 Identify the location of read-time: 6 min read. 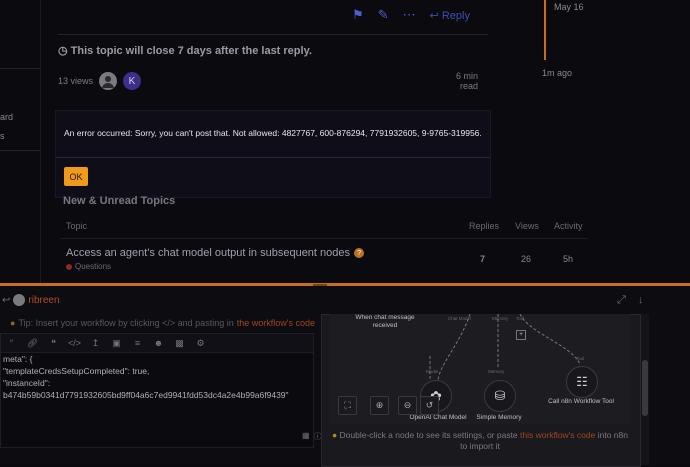
(459, 81).